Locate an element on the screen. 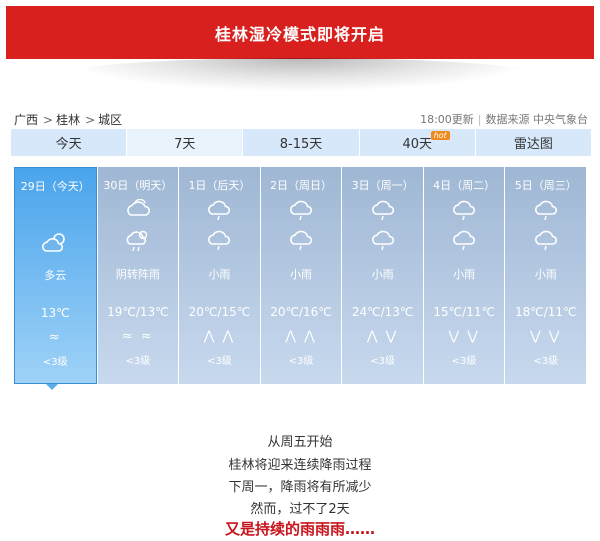 This screenshot has width=600, height=541. tab-label: 今天 is located at coordinates (68, 144).